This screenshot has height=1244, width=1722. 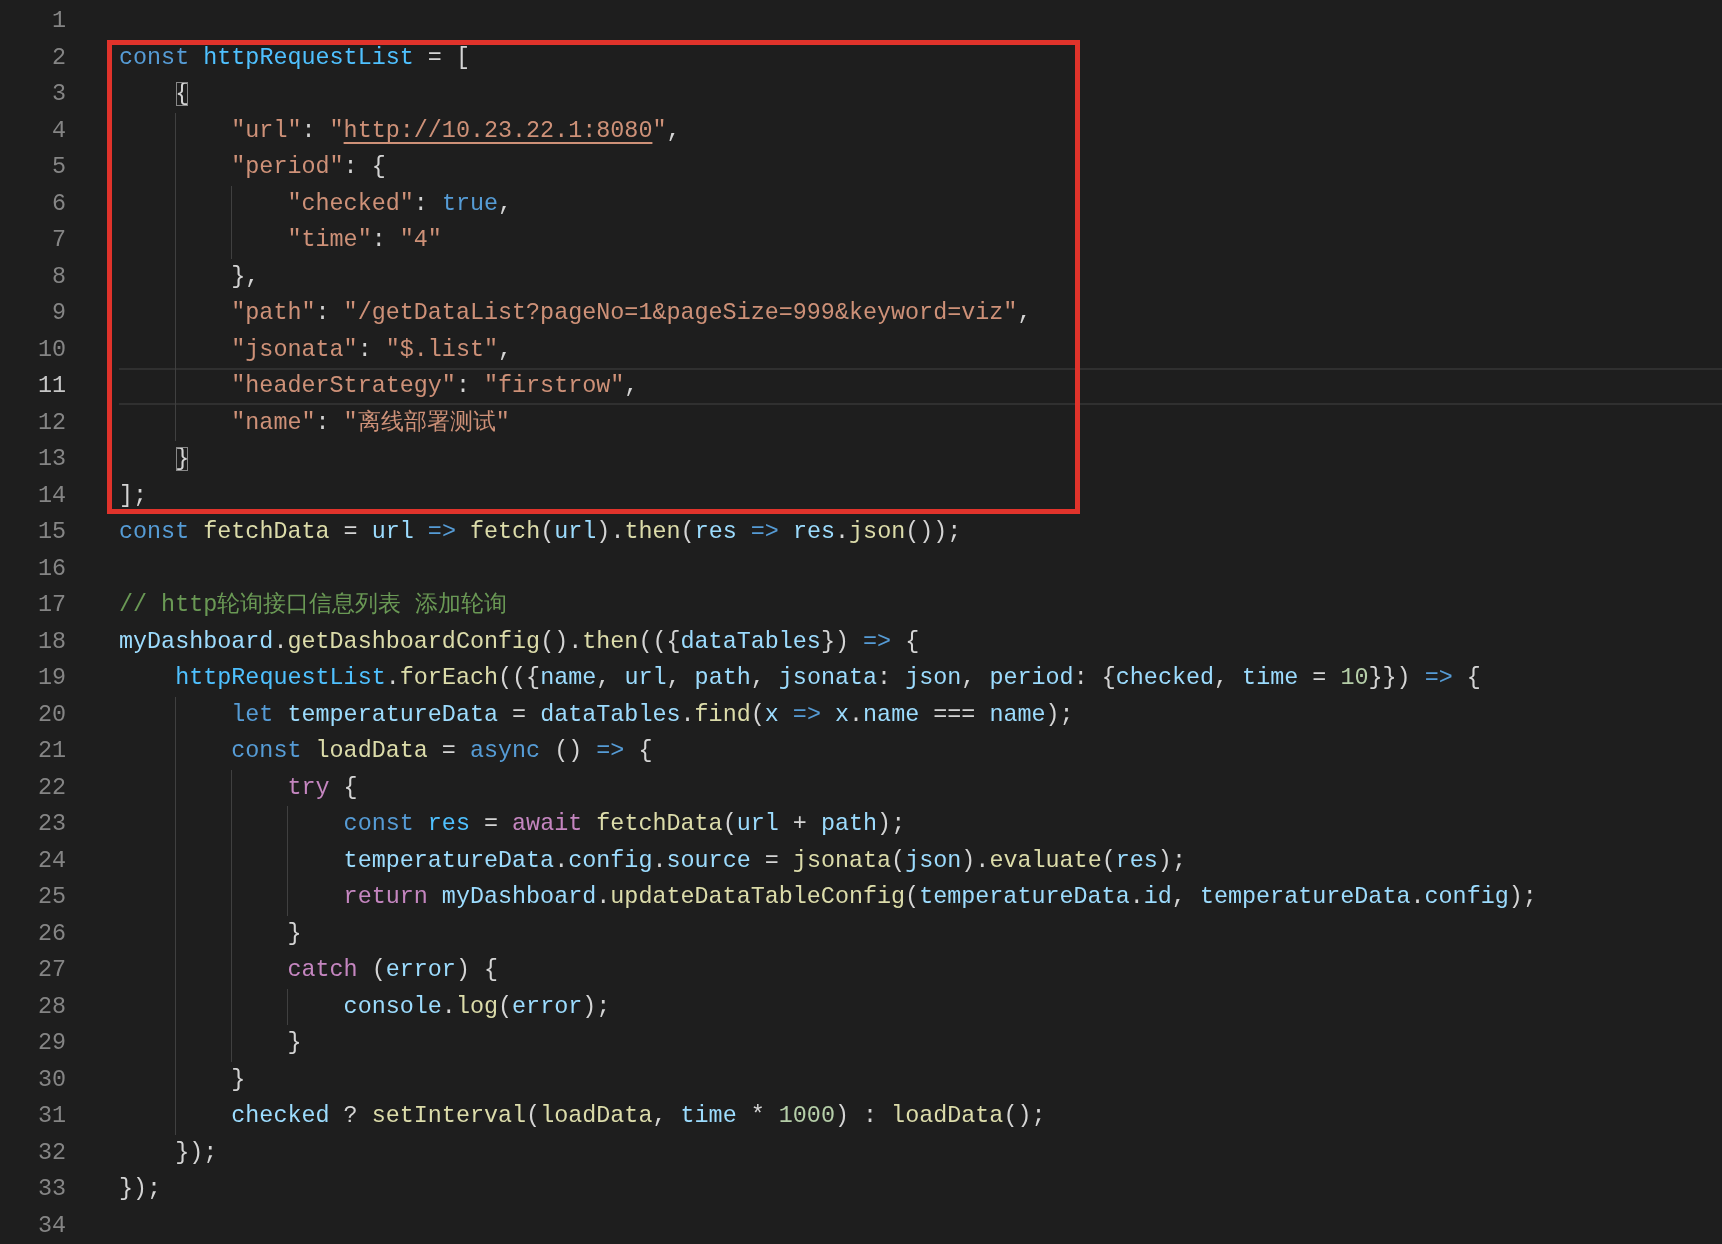 I want to click on code-line: "name": "离线部署测试", so click(x=370, y=423).